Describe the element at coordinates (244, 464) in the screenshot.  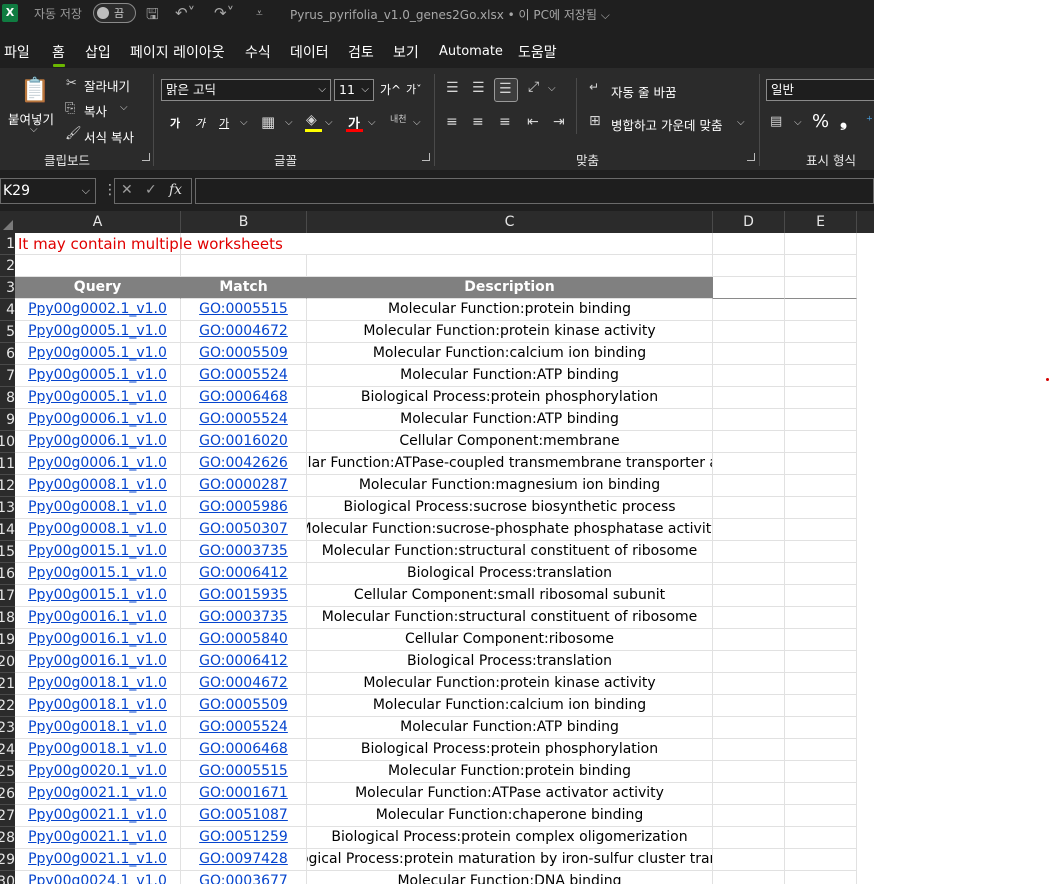
I see `match-cell: GO:0042626` at that location.